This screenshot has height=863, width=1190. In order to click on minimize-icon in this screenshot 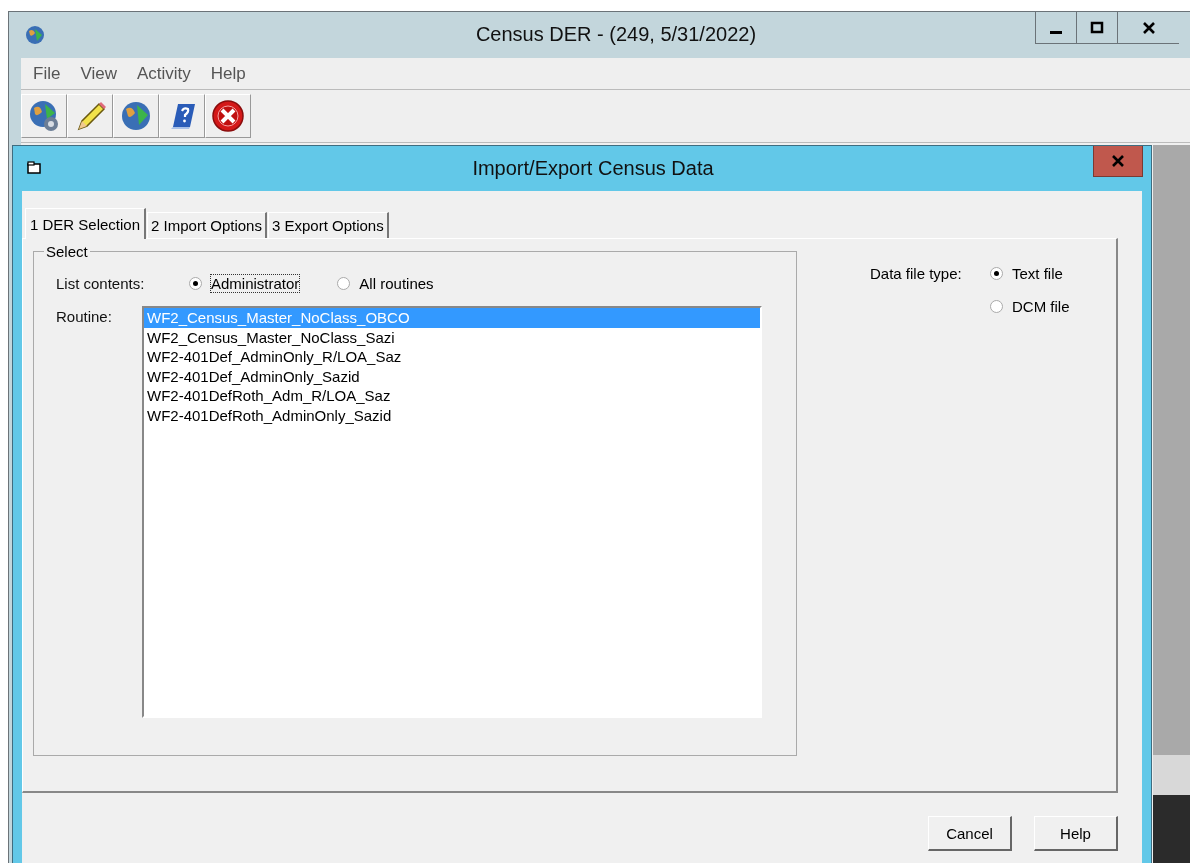, I will do `click(1056, 32)`.